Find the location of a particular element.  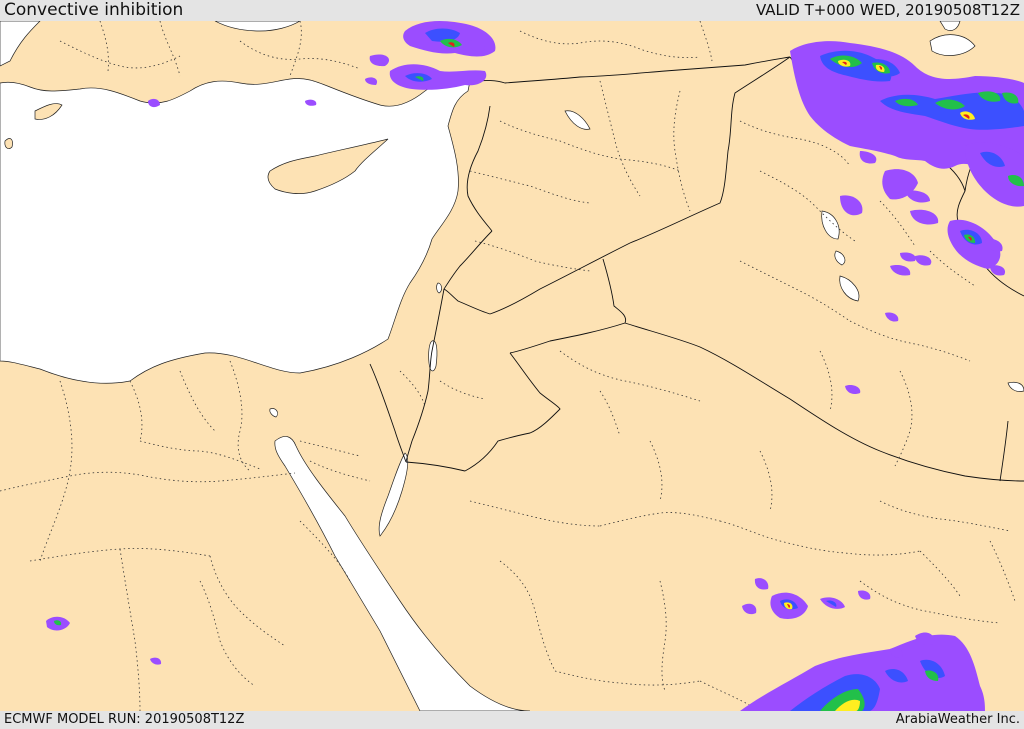

sea-of-galilee is located at coordinates (439, 288).